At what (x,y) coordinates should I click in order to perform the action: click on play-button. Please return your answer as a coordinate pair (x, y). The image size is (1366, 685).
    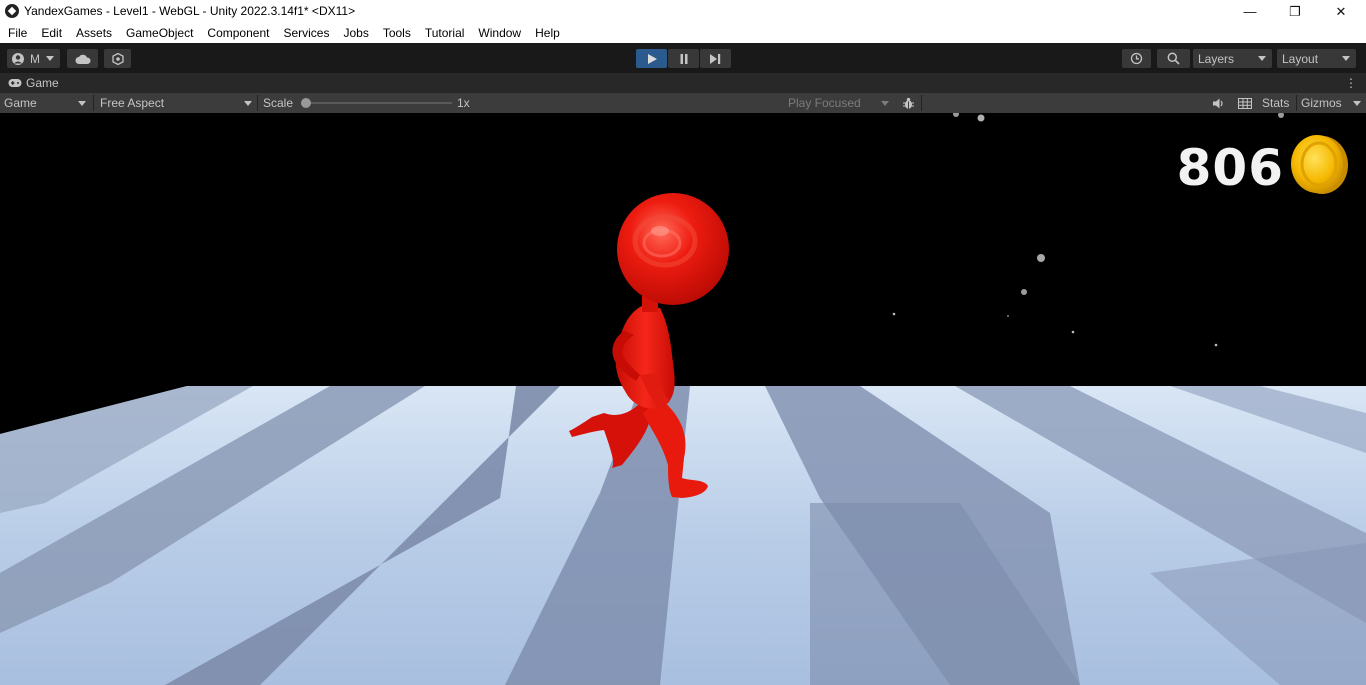
    Looking at the image, I should click on (651, 58).